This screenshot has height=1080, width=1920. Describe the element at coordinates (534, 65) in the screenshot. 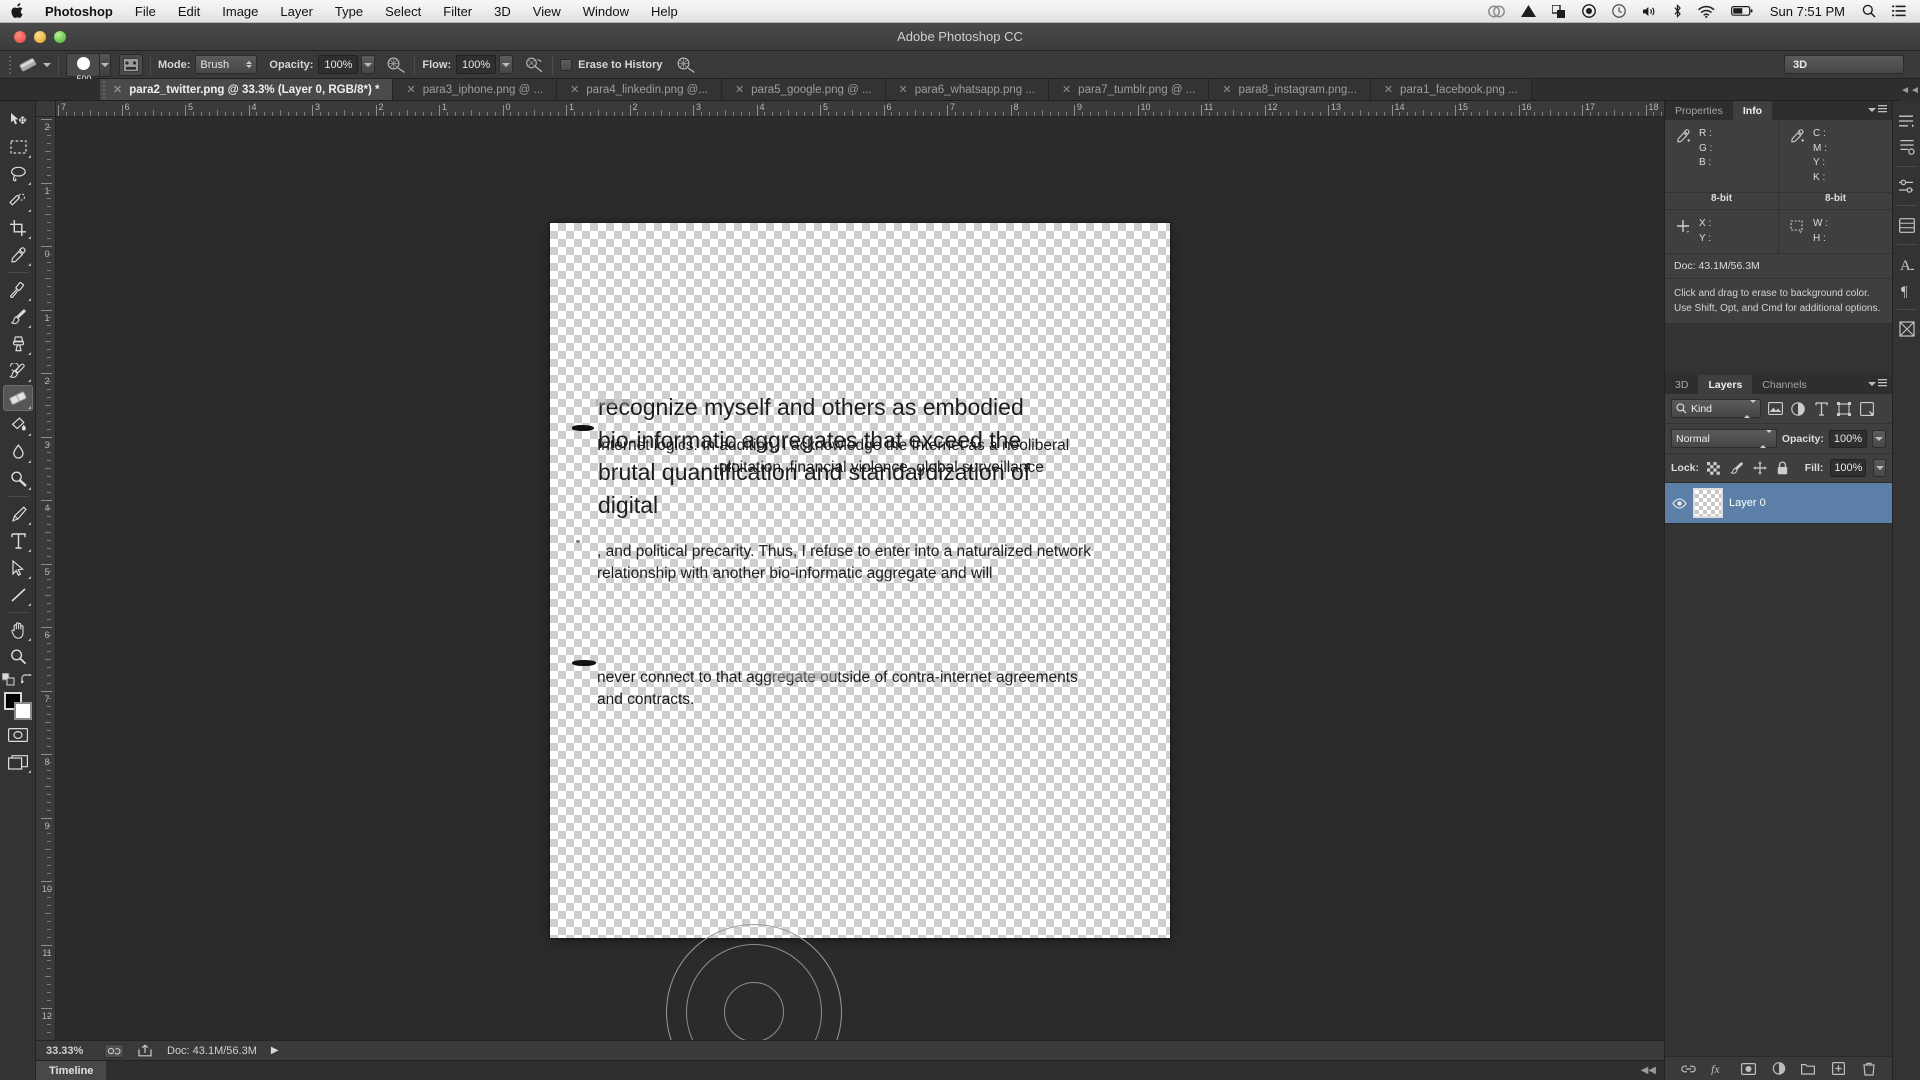

I see `airbrush-toggle-icon` at that location.